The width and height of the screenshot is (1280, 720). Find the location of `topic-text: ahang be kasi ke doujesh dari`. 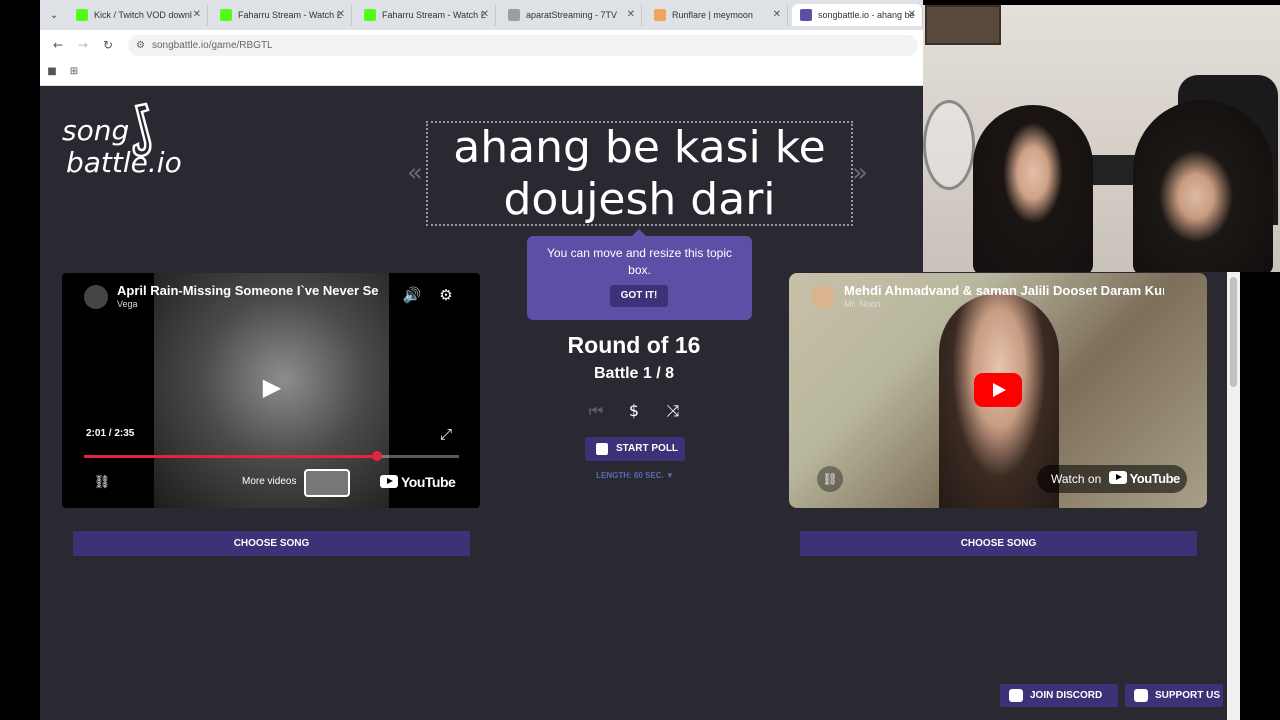

topic-text: ahang be kasi ke doujesh dari is located at coordinates (639, 173).